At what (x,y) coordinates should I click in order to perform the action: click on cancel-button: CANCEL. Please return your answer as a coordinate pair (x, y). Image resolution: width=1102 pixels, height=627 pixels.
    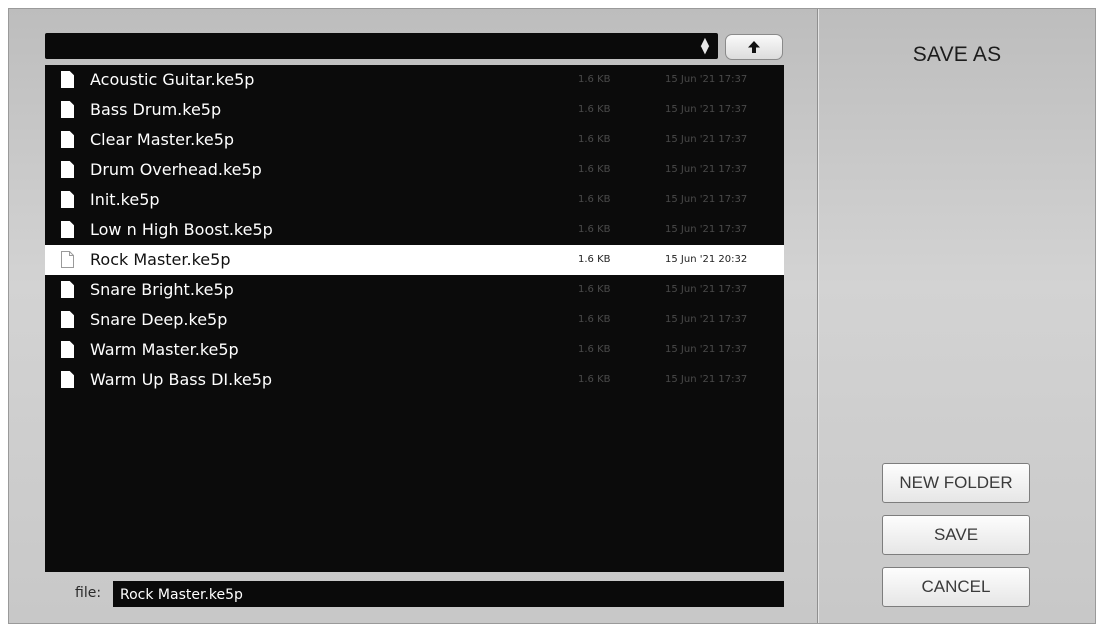
    Looking at the image, I should click on (956, 587).